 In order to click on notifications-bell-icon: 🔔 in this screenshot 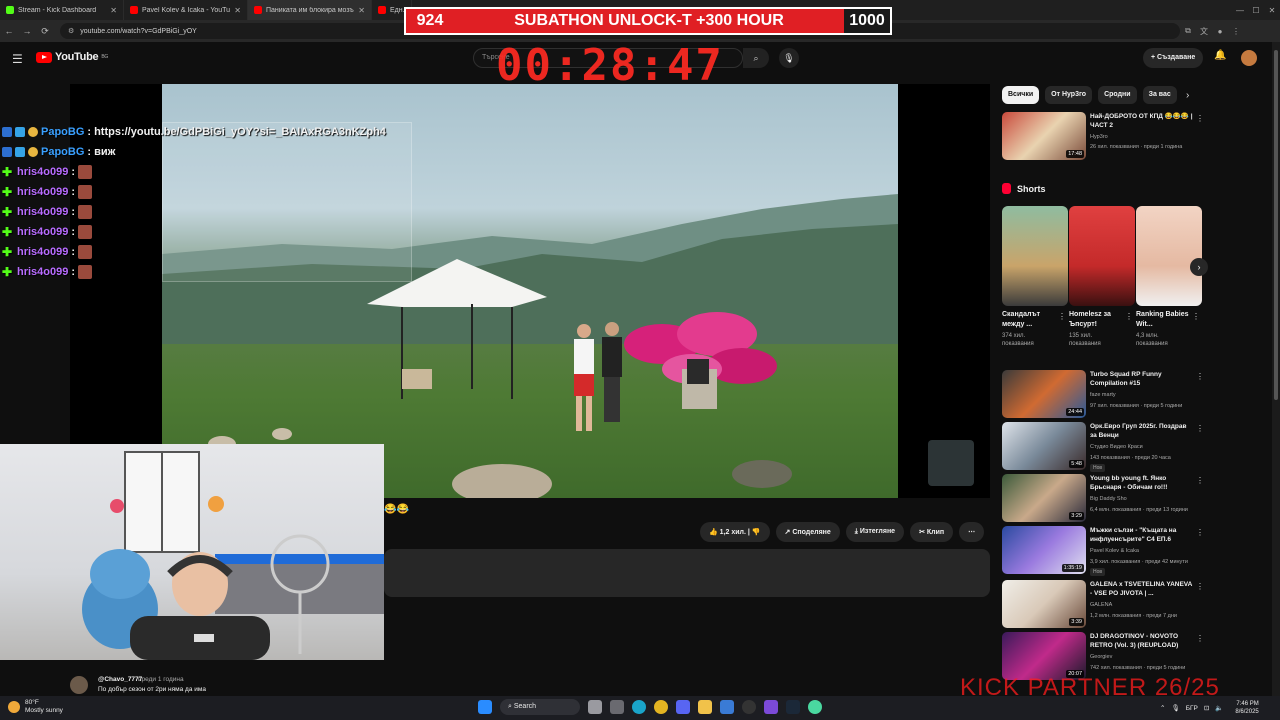, I will do `click(1220, 55)`.